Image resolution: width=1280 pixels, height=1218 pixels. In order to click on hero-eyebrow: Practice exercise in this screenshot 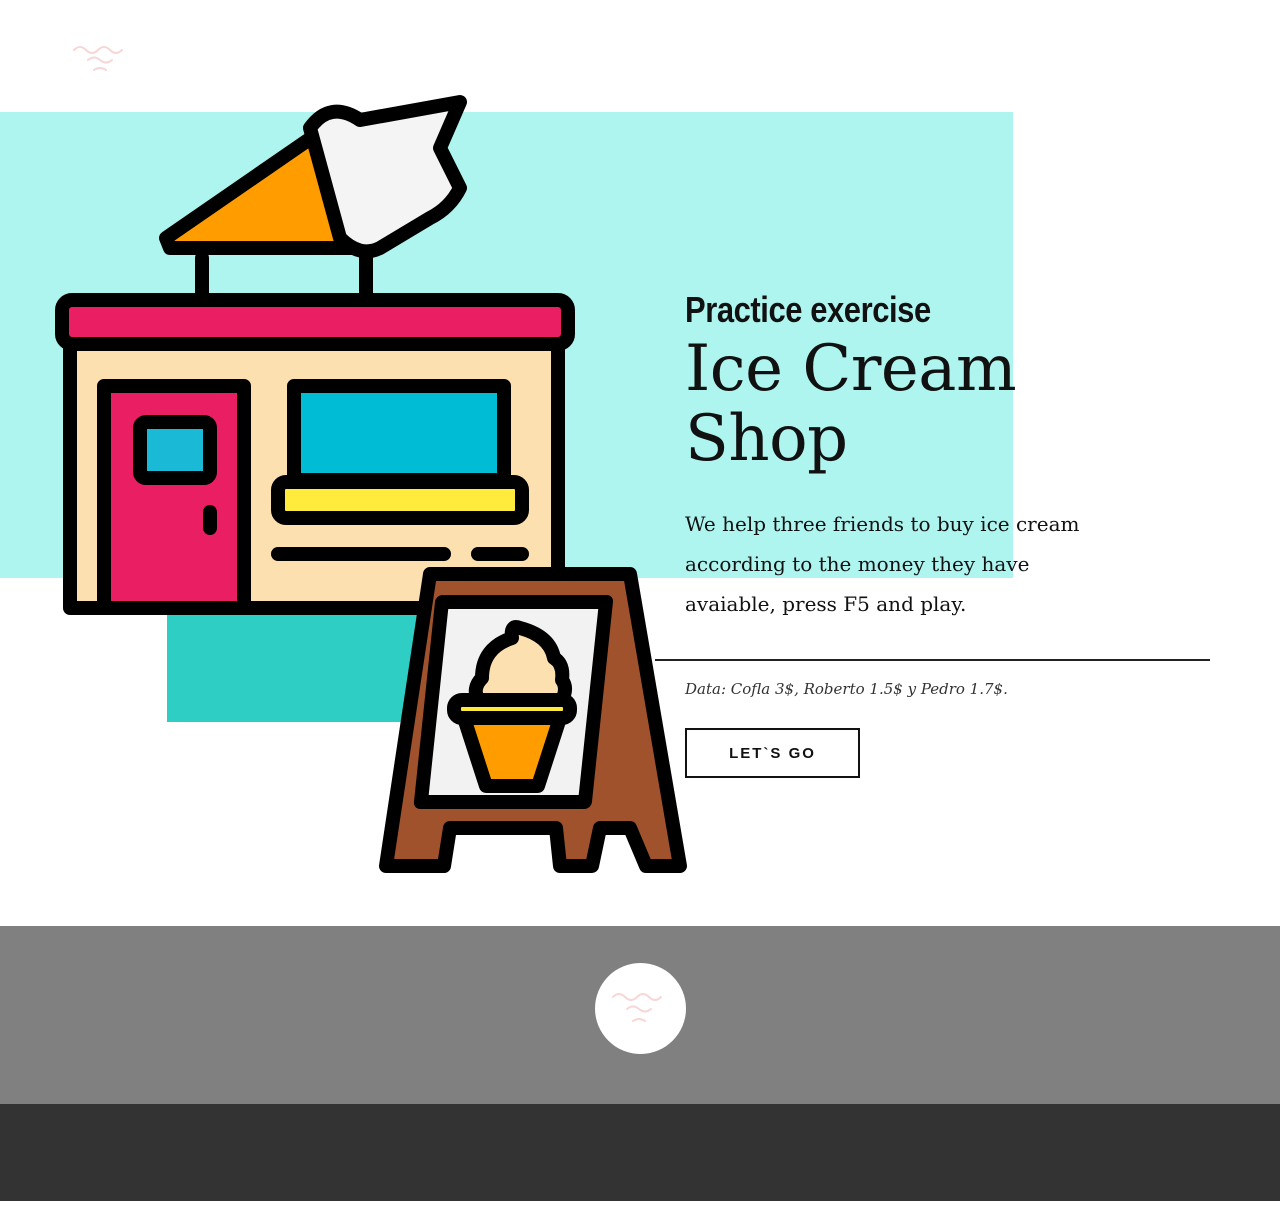, I will do `click(808, 309)`.